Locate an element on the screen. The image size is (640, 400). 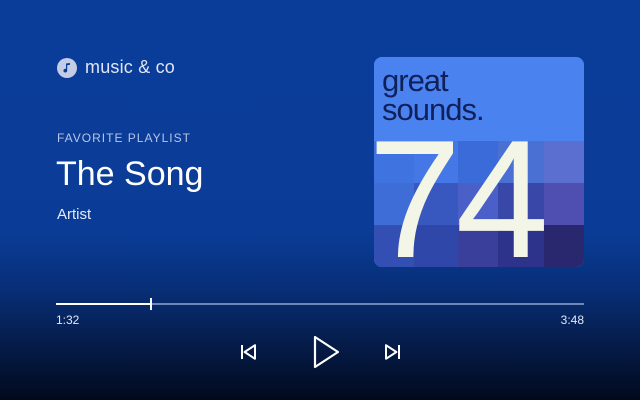
skip-previous-icon is located at coordinates (248, 352).